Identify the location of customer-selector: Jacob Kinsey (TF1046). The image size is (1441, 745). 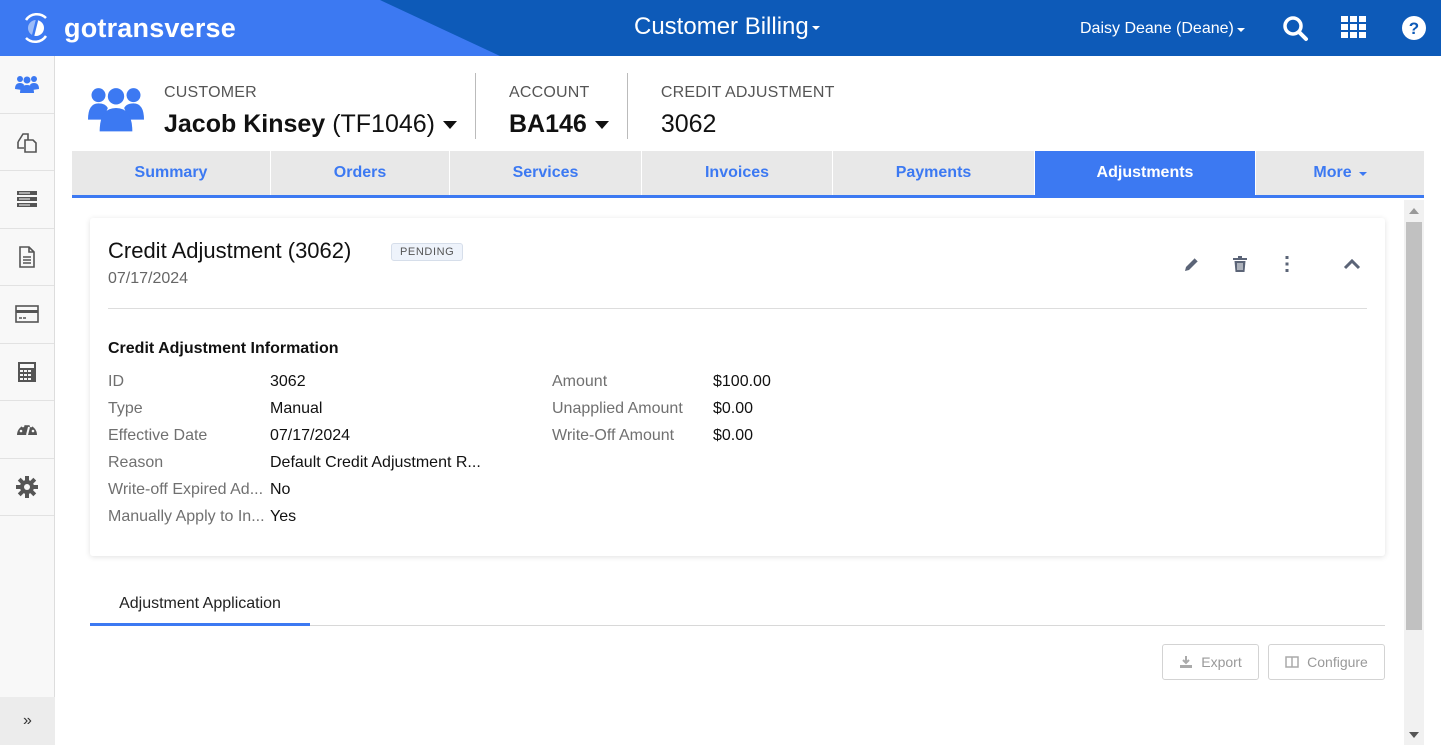
(310, 124).